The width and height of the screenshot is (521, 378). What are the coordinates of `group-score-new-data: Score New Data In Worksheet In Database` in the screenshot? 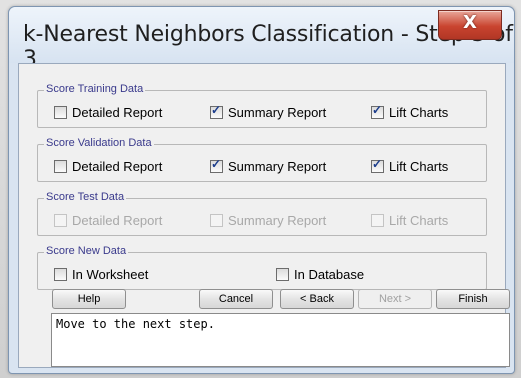 It's located at (262, 267).